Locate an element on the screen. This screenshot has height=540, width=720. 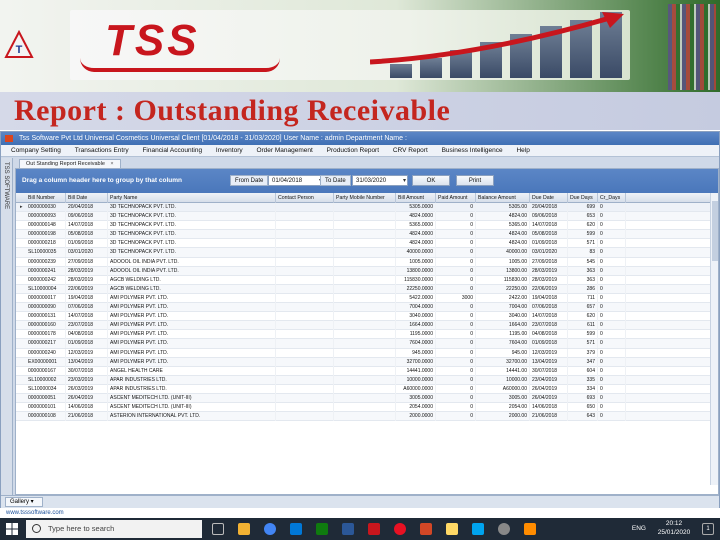
menu-crv-report: CRV Report is located at coordinates (410, 151).